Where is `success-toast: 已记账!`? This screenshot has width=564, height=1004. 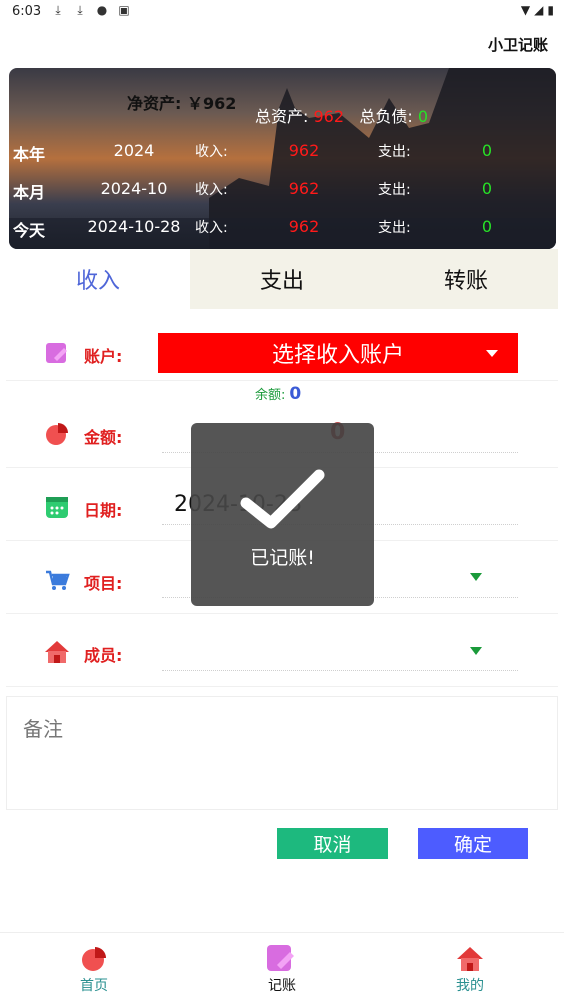 success-toast: 已记账! is located at coordinates (282, 514).